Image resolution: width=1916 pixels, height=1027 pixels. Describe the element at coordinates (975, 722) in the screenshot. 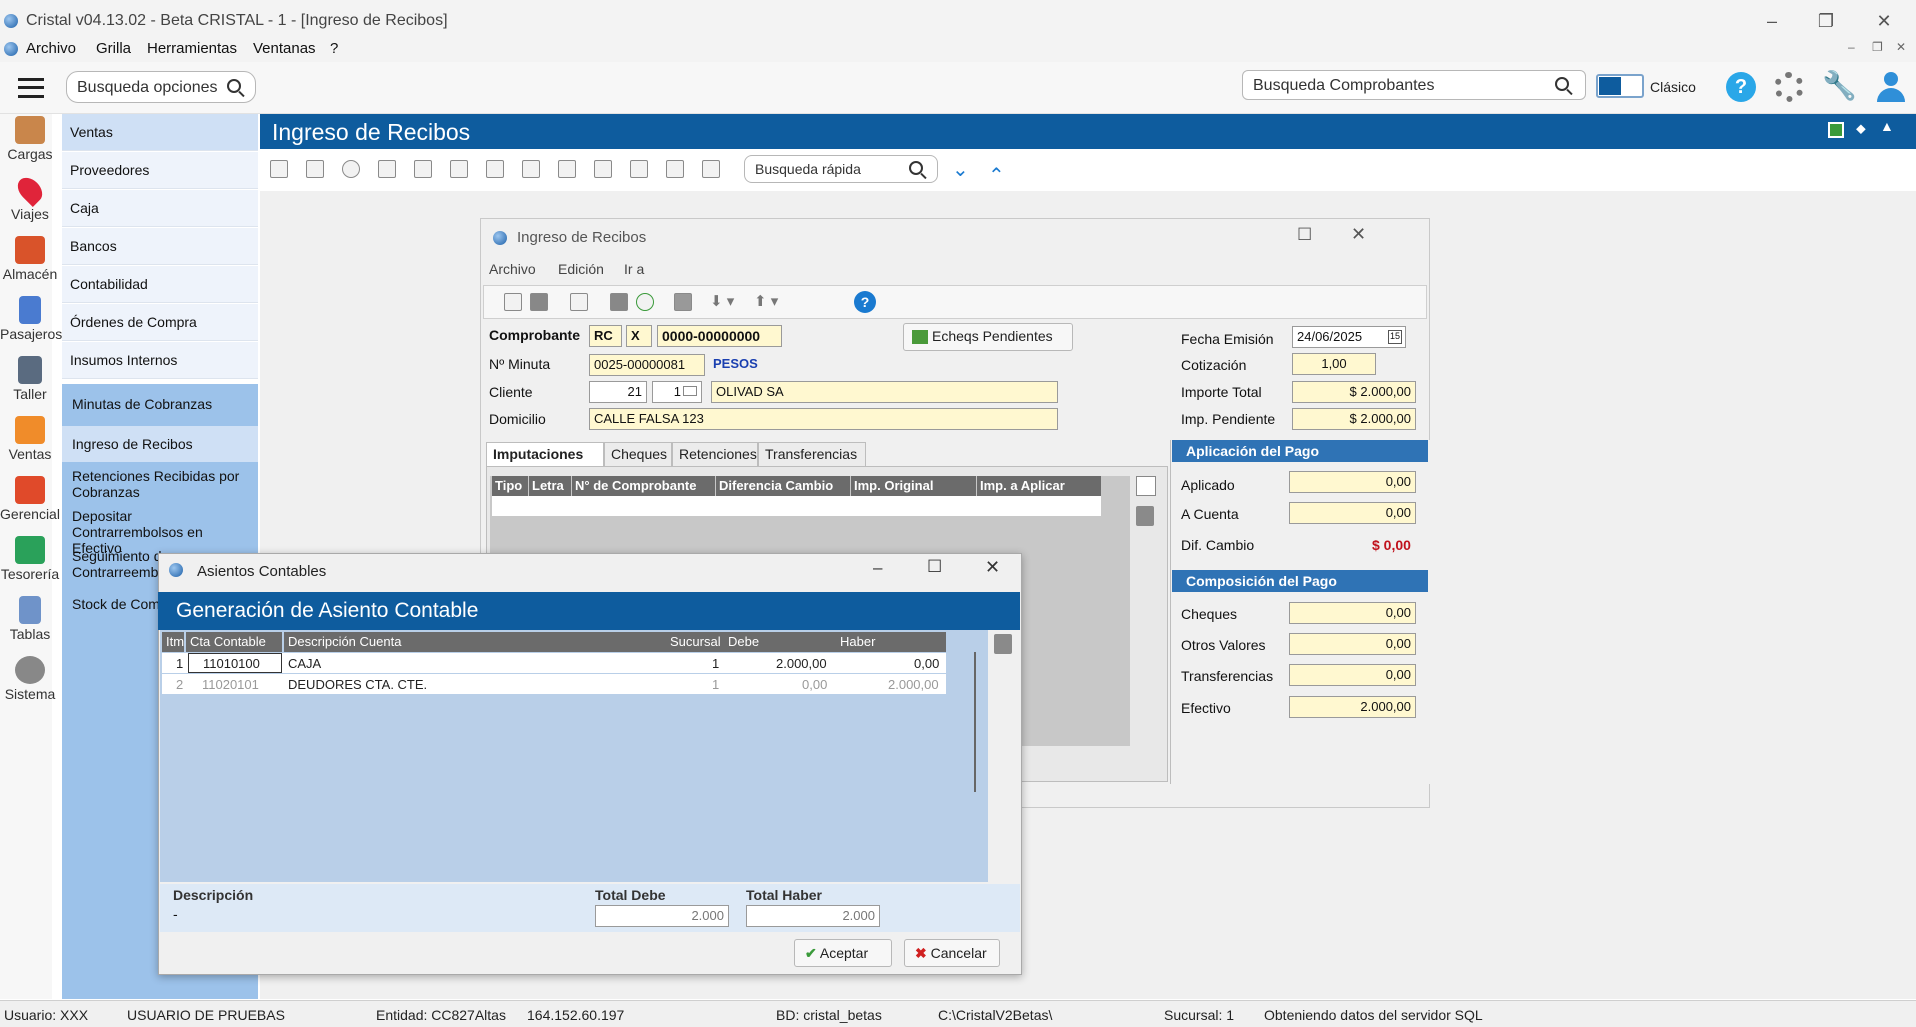

I see `grid-scrollbar` at that location.